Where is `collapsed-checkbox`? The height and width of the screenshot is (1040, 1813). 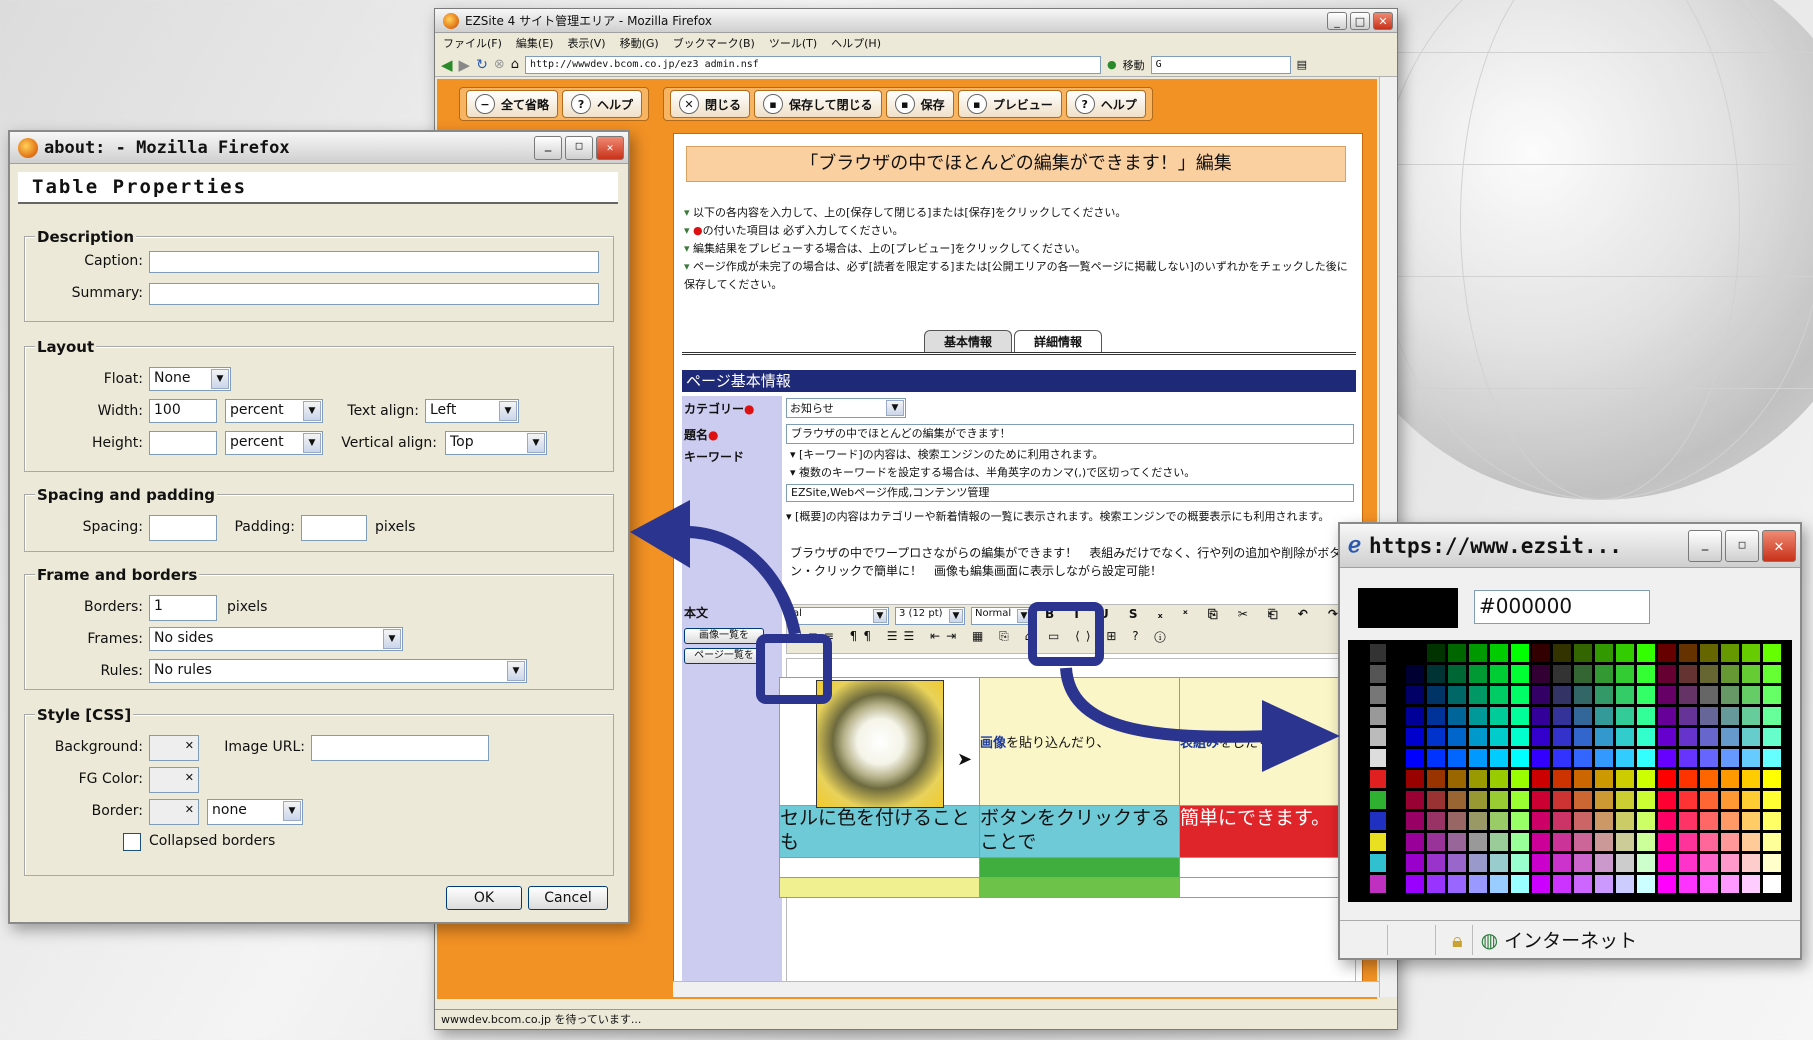 collapsed-checkbox is located at coordinates (132, 842).